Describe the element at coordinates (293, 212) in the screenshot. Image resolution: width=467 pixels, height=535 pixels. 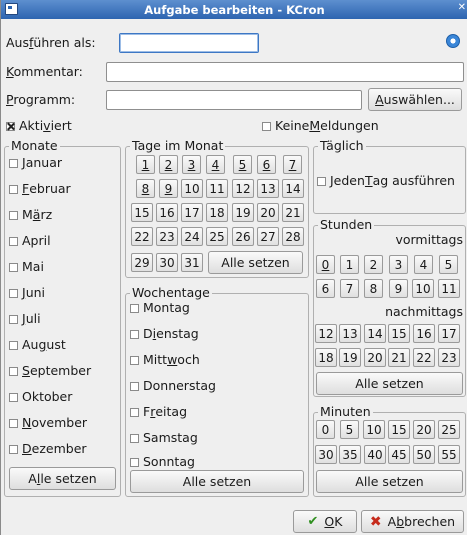
I see `day-button: 21` at that location.